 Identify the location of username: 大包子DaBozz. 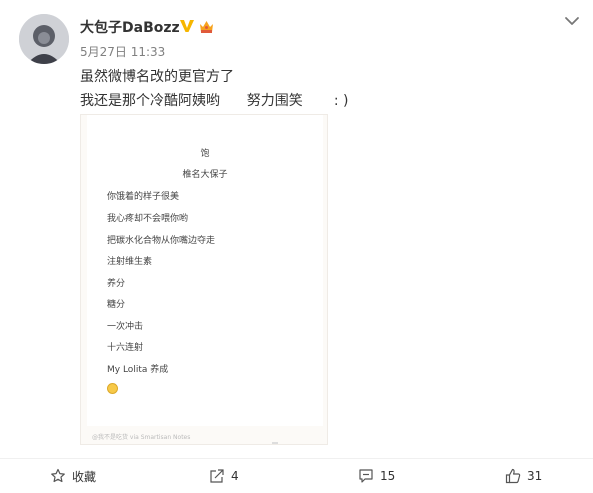
(130, 27).